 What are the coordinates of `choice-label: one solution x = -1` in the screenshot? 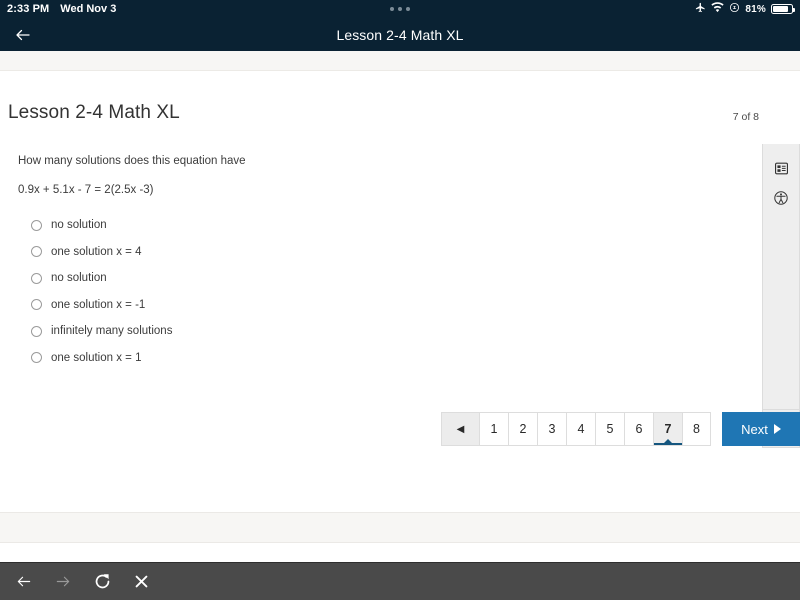 It's located at (98, 304).